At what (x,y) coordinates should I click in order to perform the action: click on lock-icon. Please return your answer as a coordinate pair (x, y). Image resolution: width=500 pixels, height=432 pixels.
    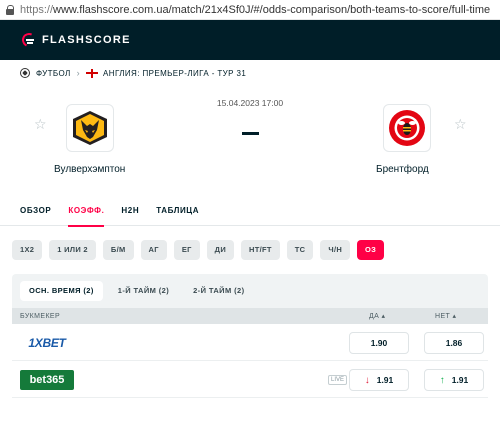
    Looking at the image, I should click on (10, 9).